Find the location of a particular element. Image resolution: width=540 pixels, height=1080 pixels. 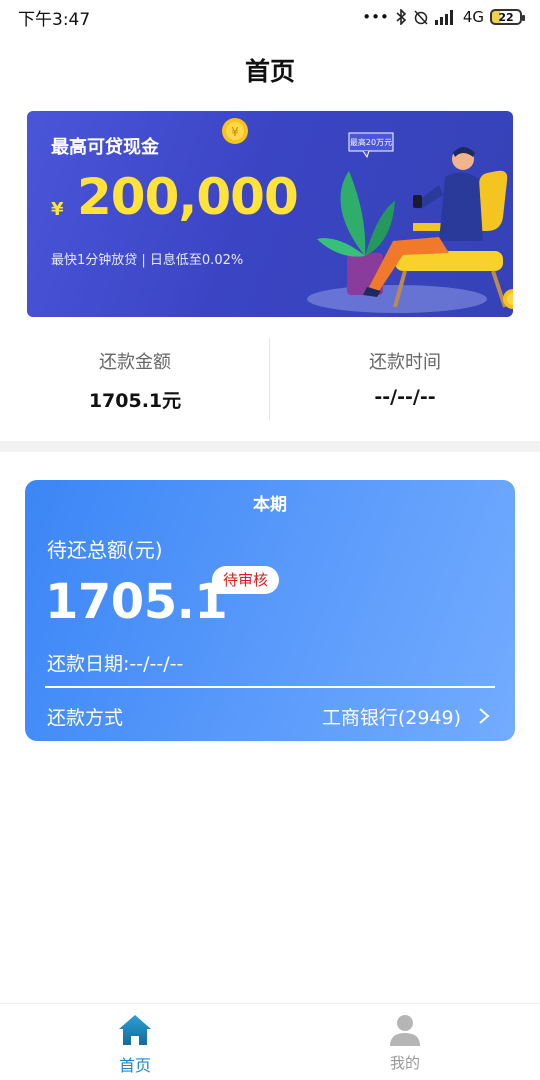

page-title: 首页 is located at coordinates (269, 71).